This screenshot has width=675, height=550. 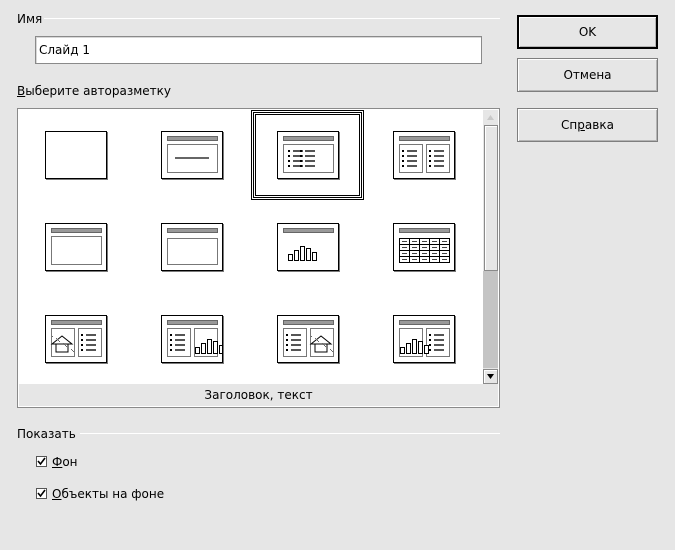 What do you see at coordinates (581, 125) in the screenshot?
I see `help-accel: р` at bounding box center [581, 125].